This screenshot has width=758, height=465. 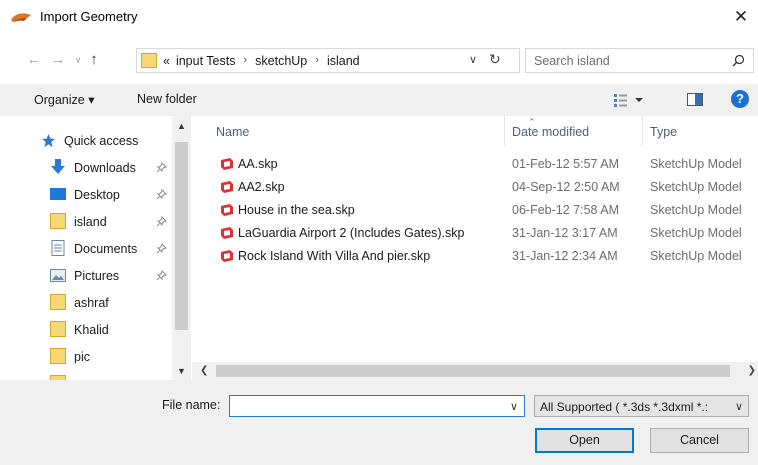 I want to click on sidebar-item-desktop: Desktop, so click(x=86, y=194).